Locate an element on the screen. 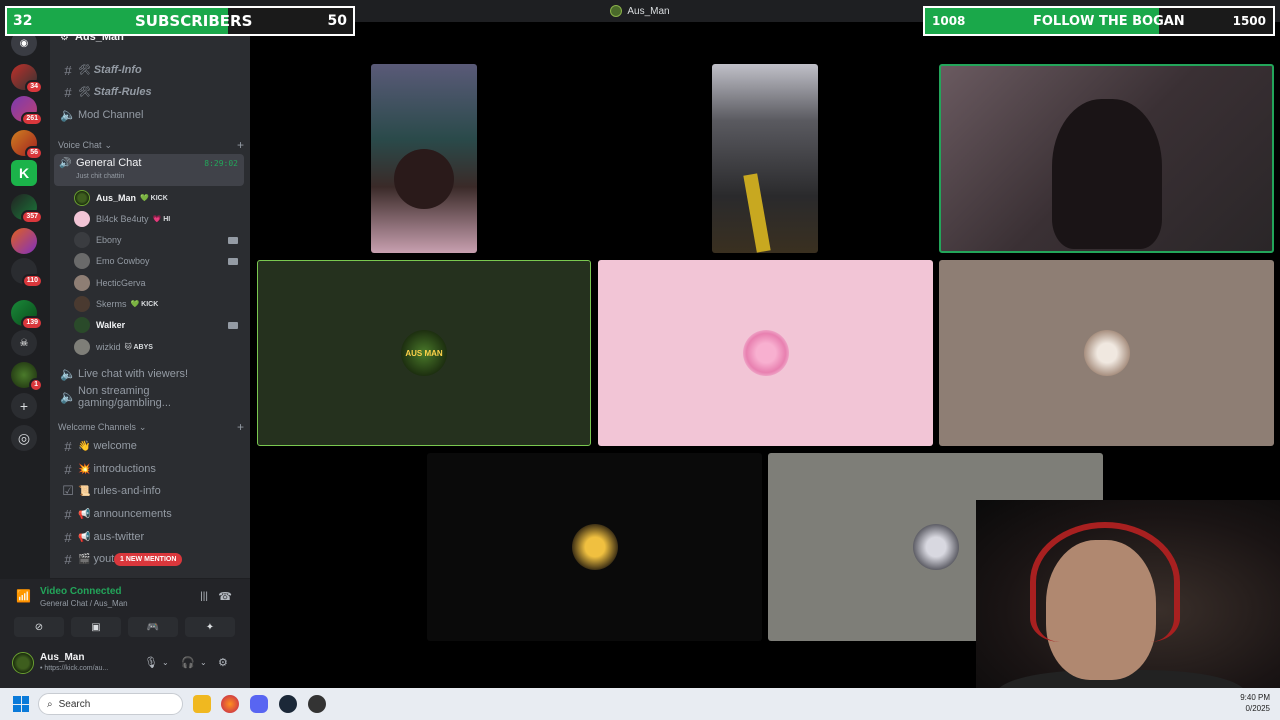  video-tile-walker is located at coordinates (1106, 158).